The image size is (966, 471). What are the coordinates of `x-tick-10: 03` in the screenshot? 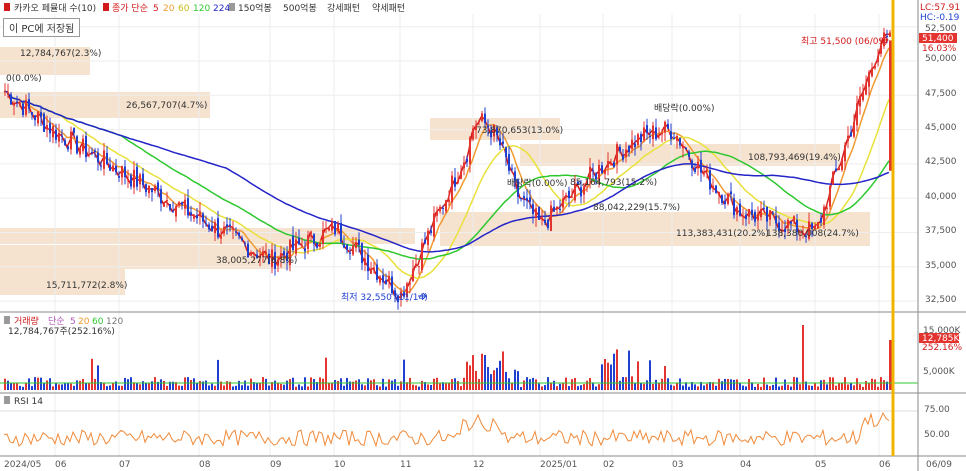 It's located at (677, 465).